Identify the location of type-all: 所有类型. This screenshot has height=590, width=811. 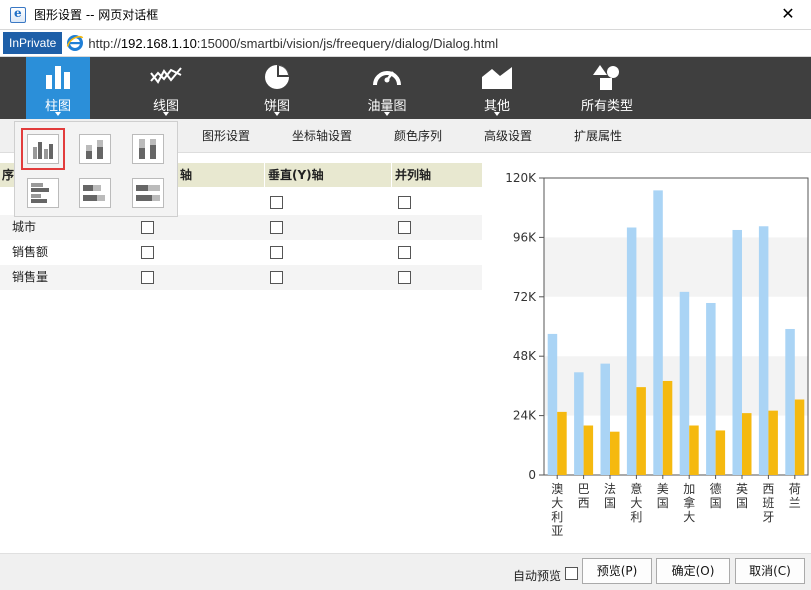
(607, 88).